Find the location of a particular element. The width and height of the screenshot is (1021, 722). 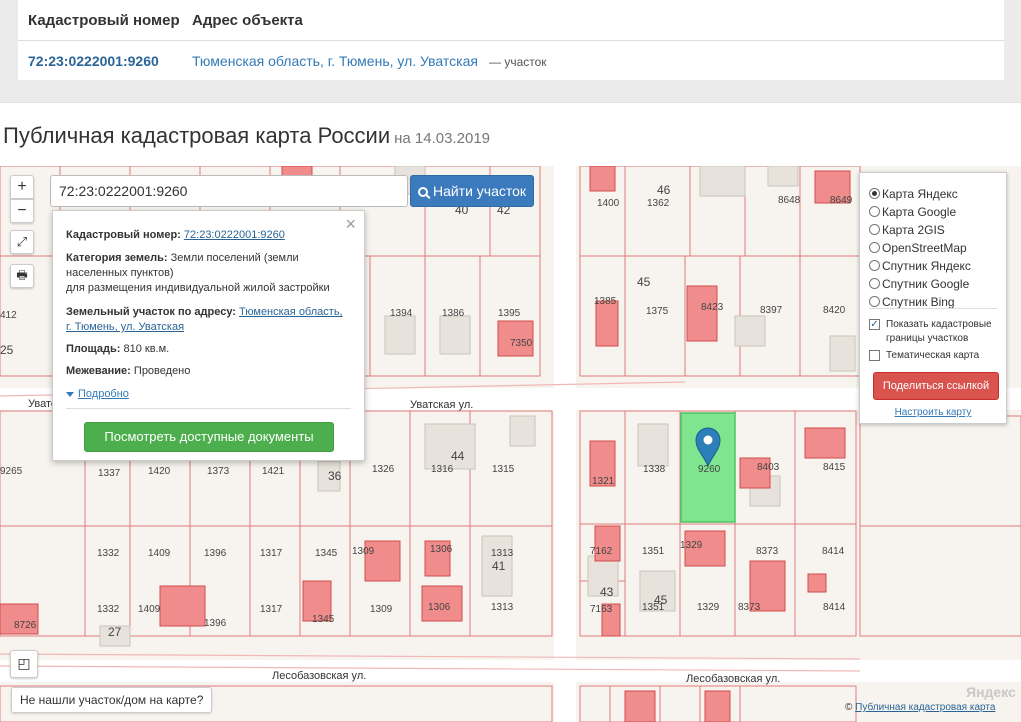

street-label-lesobazovskaya: Лесобазовская ул. is located at coordinates (319, 676).